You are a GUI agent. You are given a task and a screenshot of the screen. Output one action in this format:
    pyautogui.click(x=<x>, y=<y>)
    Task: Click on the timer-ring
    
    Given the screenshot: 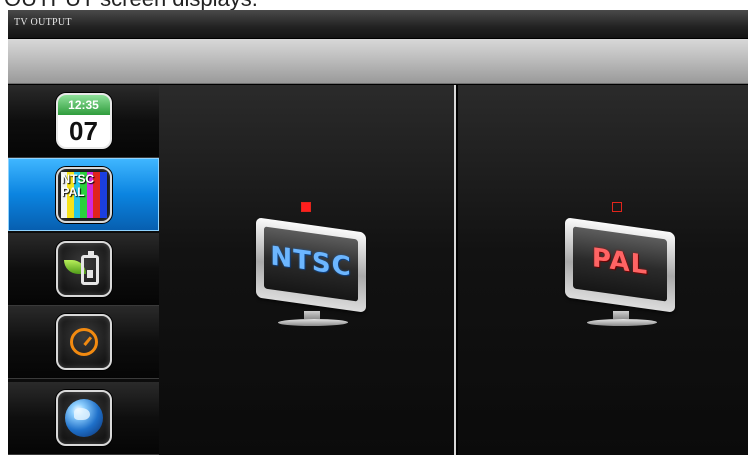 What is the action you would take?
    pyautogui.click(x=83, y=342)
    